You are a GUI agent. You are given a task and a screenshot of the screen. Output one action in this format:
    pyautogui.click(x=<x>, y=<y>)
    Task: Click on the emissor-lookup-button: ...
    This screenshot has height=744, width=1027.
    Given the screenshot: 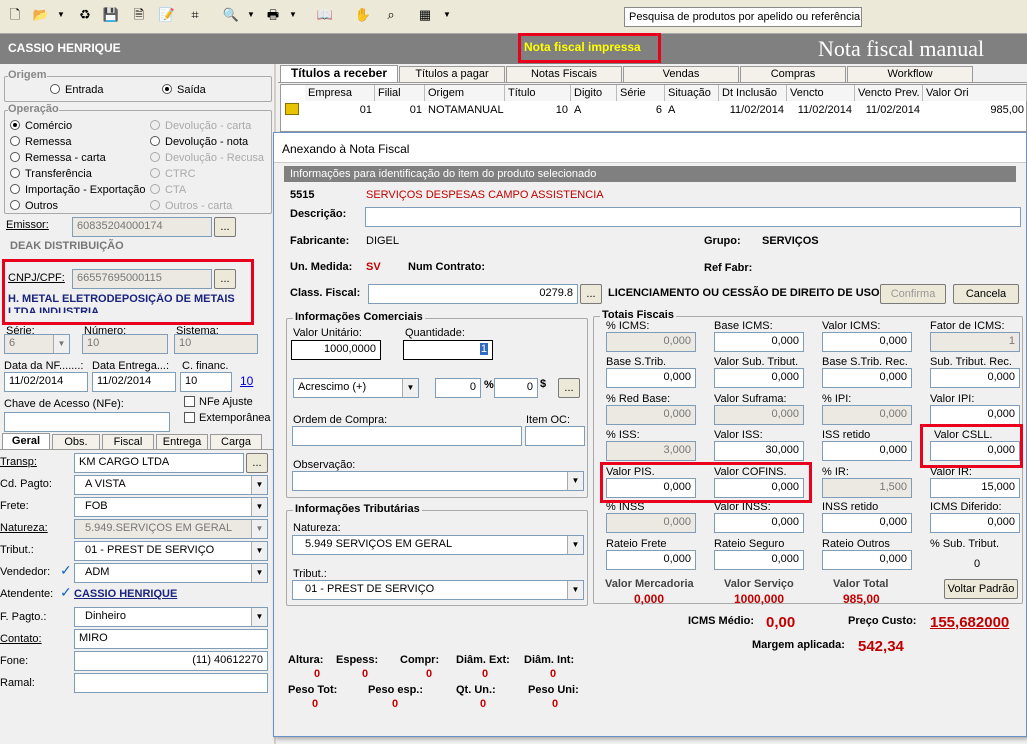 What is the action you would take?
    pyautogui.click(x=225, y=227)
    